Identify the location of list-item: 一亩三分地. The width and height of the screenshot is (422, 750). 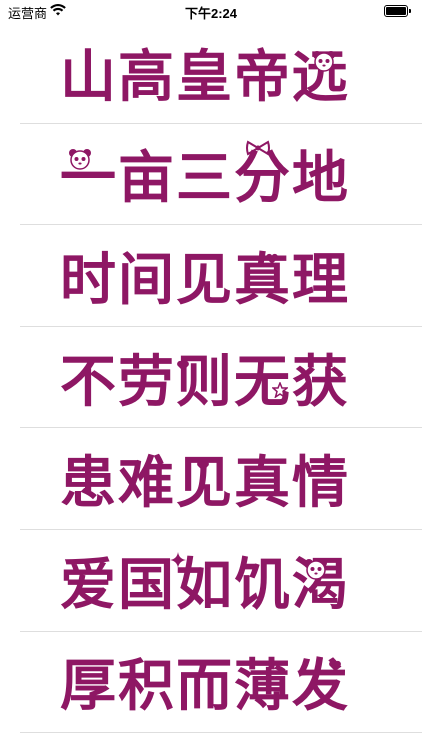
(221, 175).